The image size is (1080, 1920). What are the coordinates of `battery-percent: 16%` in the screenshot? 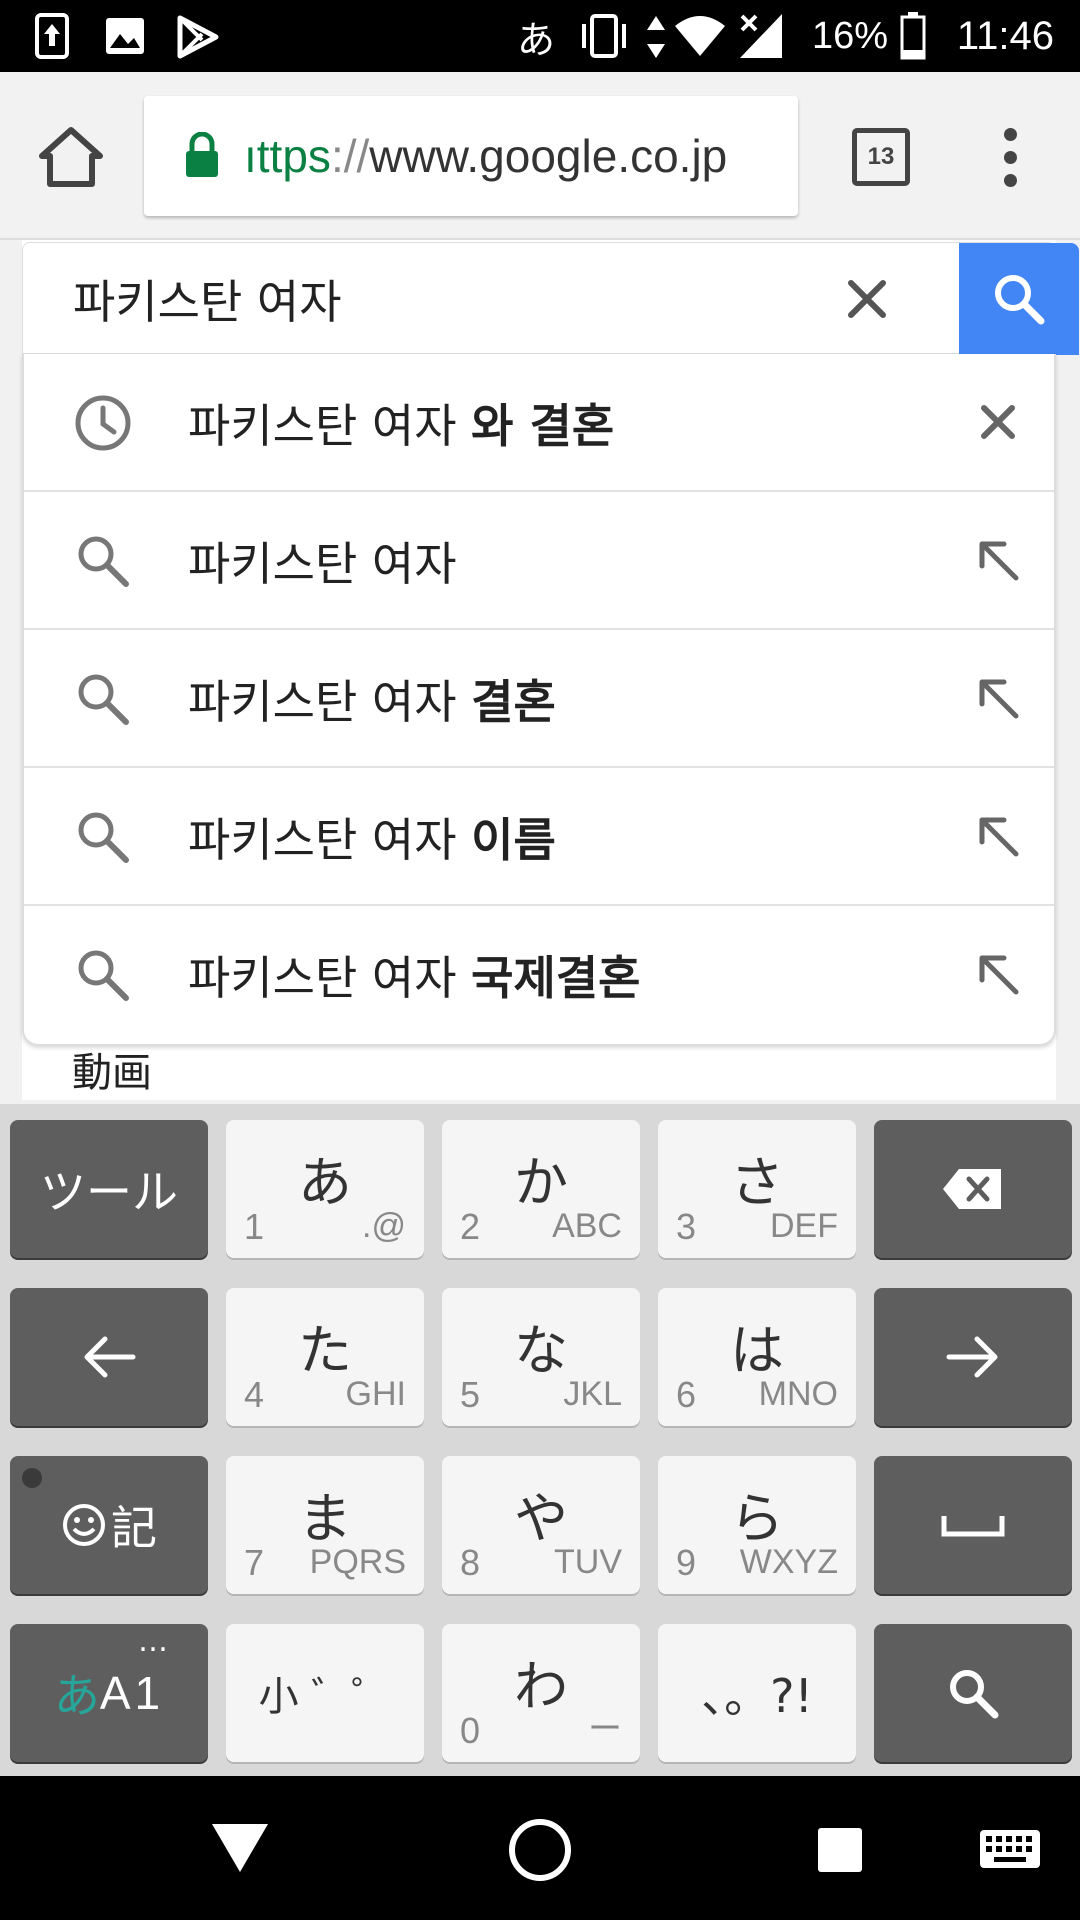 It's located at (849, 35).